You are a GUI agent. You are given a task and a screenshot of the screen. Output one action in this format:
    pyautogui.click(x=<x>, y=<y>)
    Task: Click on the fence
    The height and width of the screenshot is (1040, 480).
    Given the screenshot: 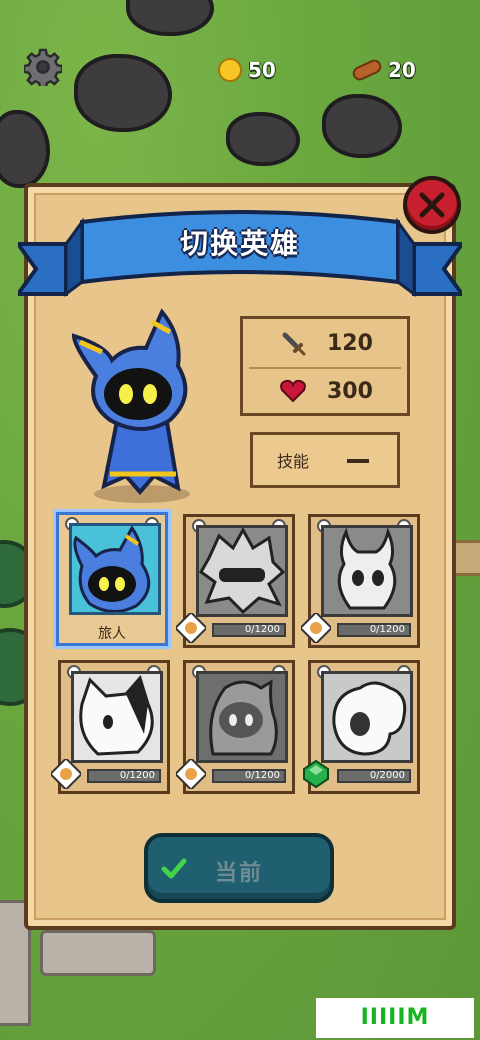 What is the action you would take?
    pyautogui.click(x=98, y=953)
    